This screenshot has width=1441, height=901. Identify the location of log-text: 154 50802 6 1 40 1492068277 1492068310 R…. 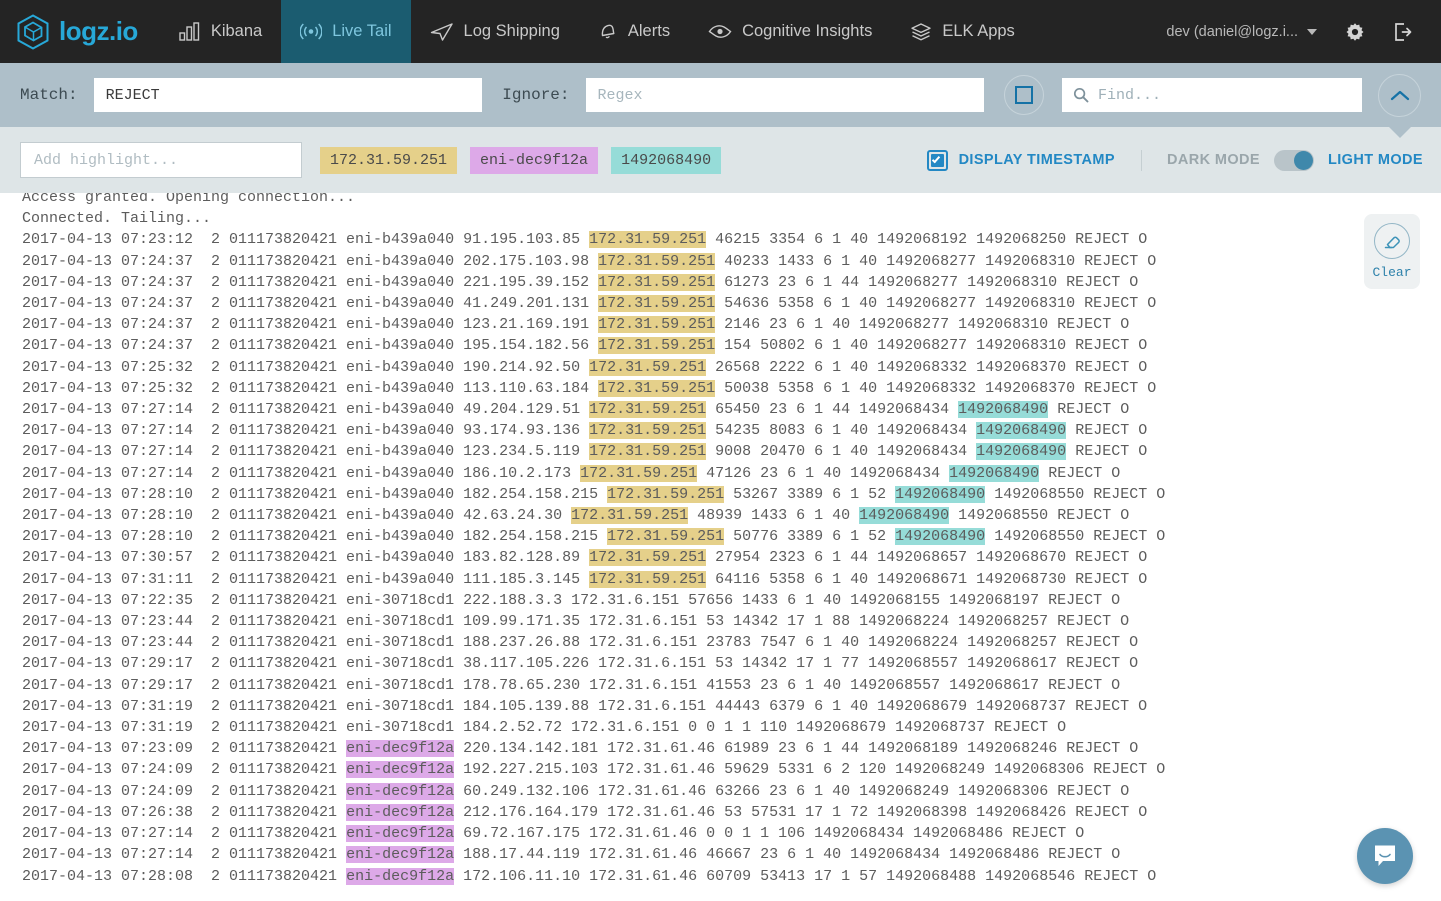
(931, 346).